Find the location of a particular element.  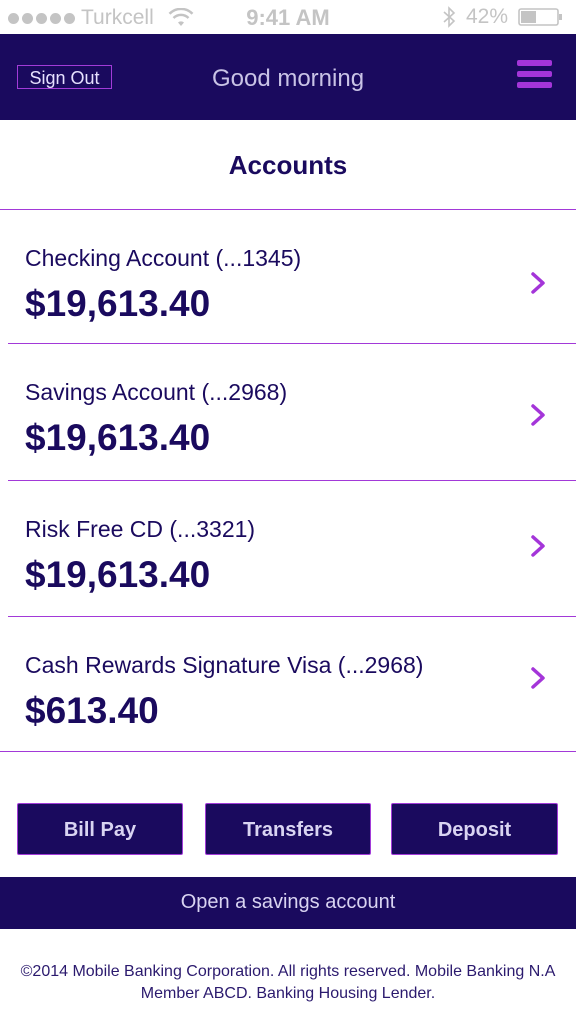

bill-pay-button: Bill Pay is located at coordinates (100, 829).